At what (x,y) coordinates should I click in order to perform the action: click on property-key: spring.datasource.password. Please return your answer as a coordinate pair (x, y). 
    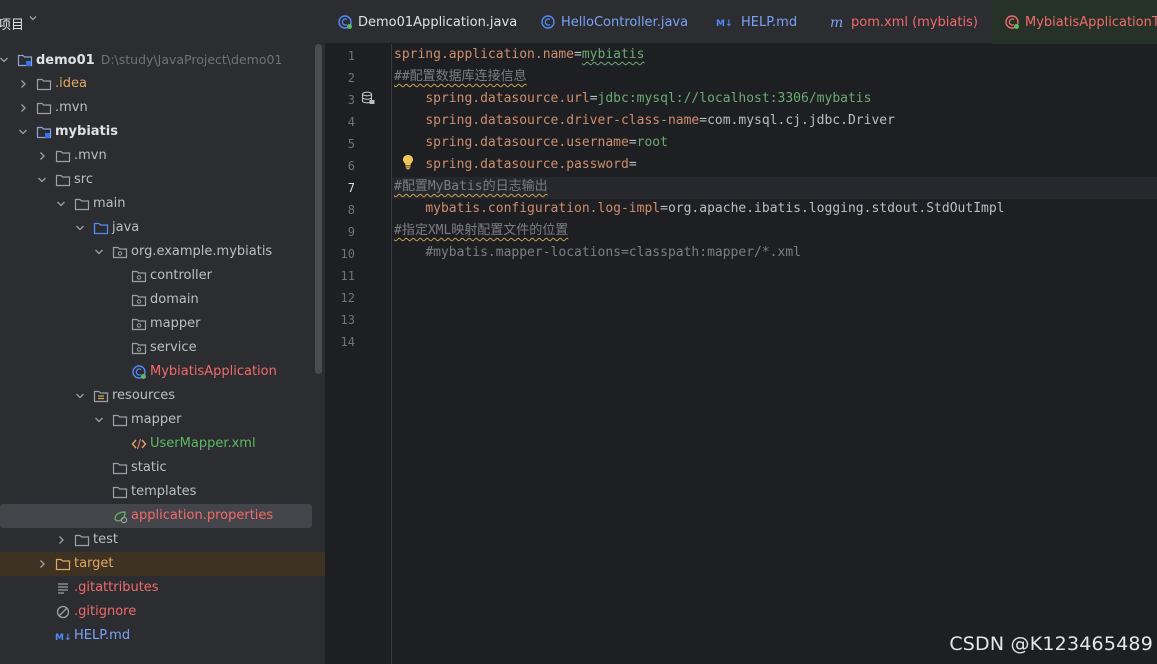
    Looking at the image, I should click on (527, 164).